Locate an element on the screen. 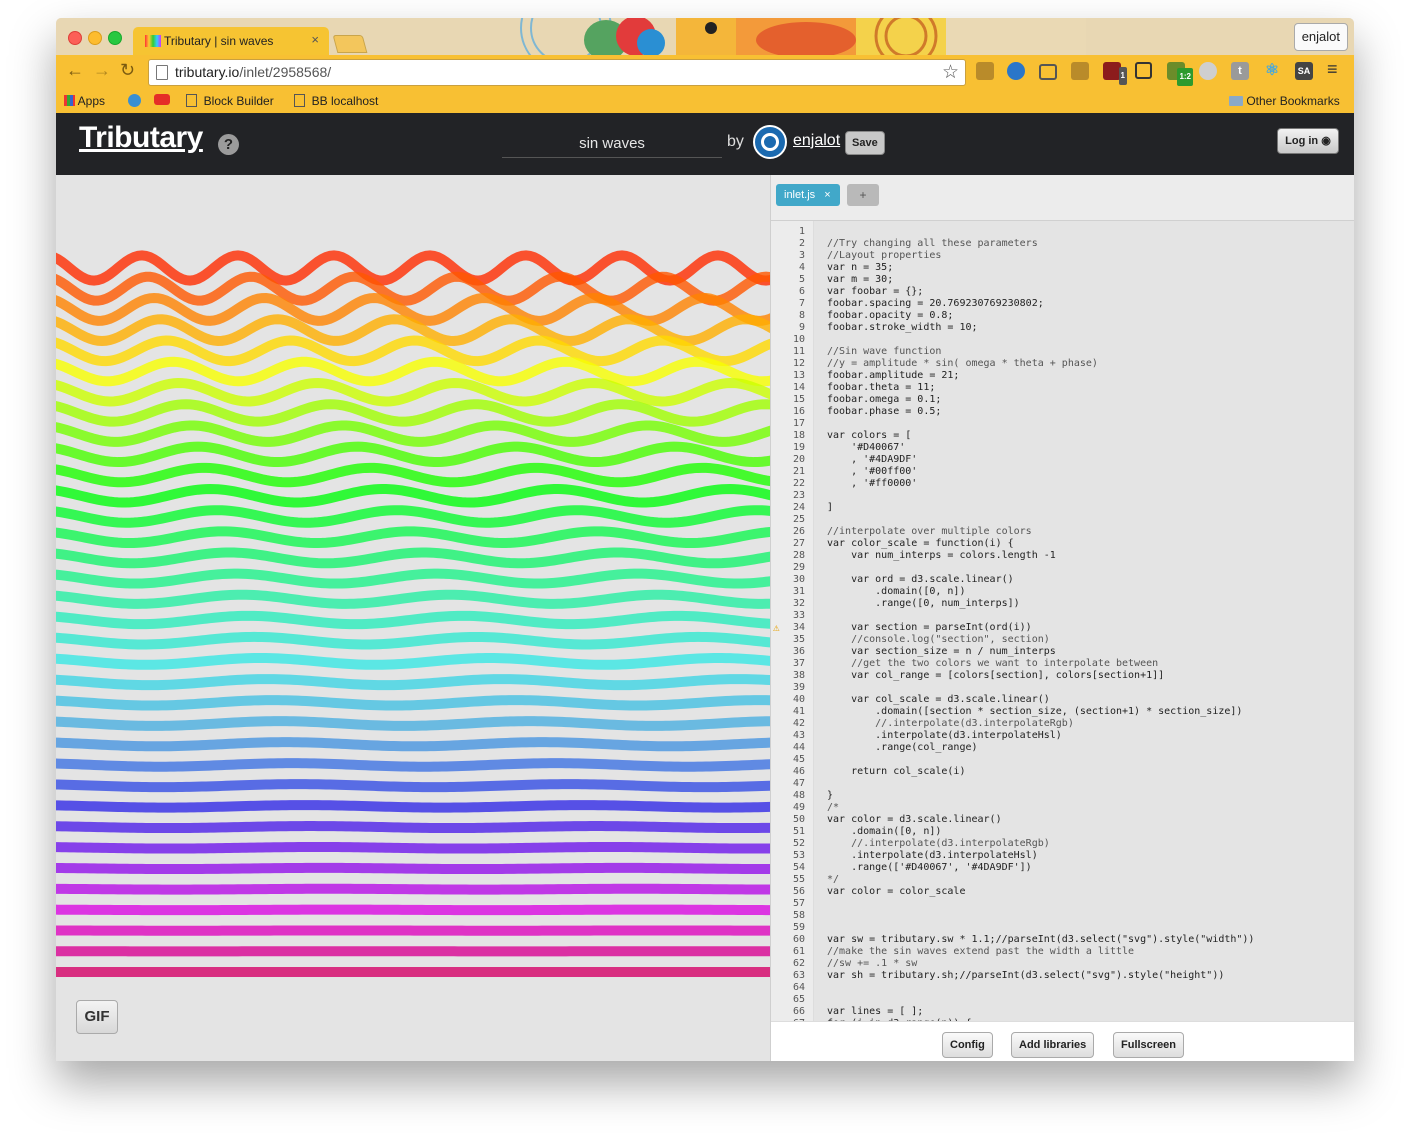  save-button: Save is located at coordinates (865, 143).